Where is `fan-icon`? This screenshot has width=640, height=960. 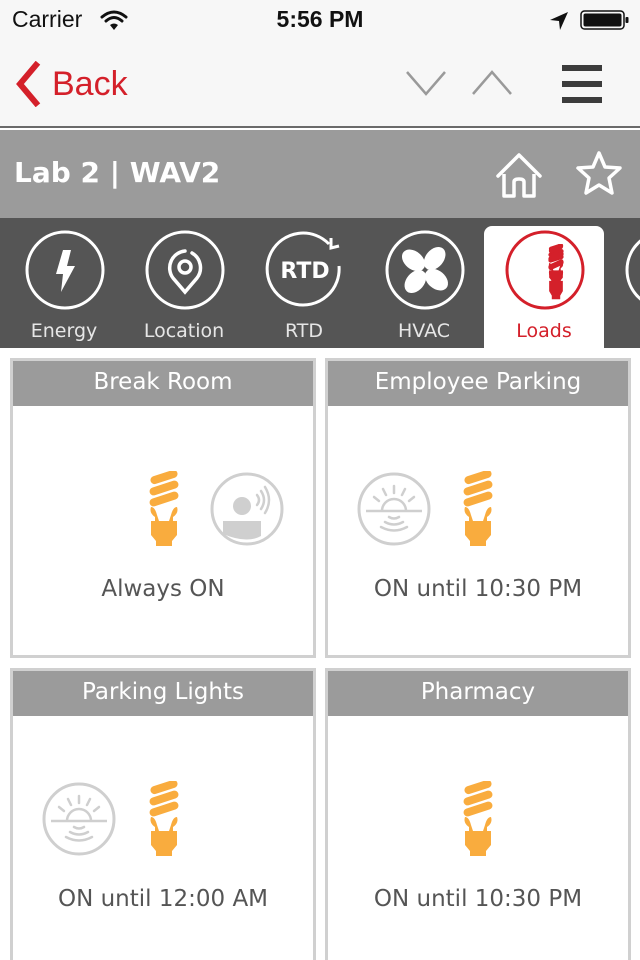
fan-icon is located at coordinates (425, 270).